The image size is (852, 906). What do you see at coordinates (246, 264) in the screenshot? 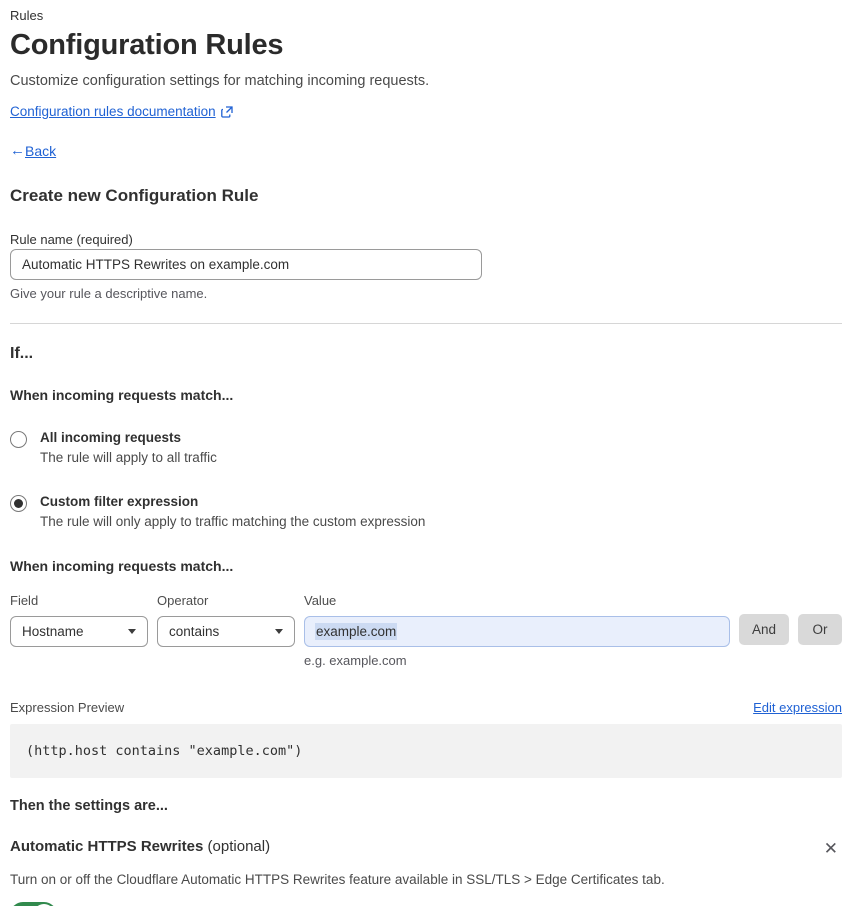
I see `rule-name-input` at bounding box center [246, 264].